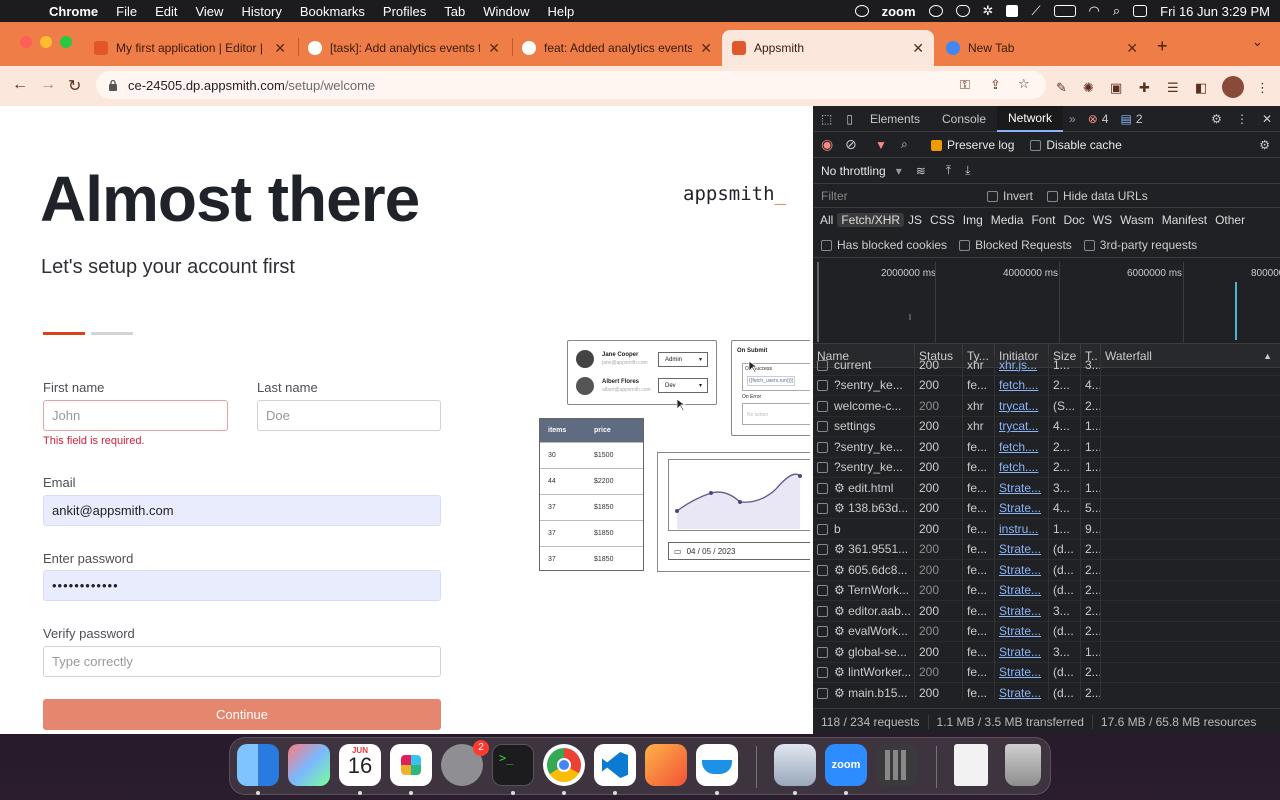 The image size is (1280, 800). I want to click on control-center-icon, so click(1140, 11).